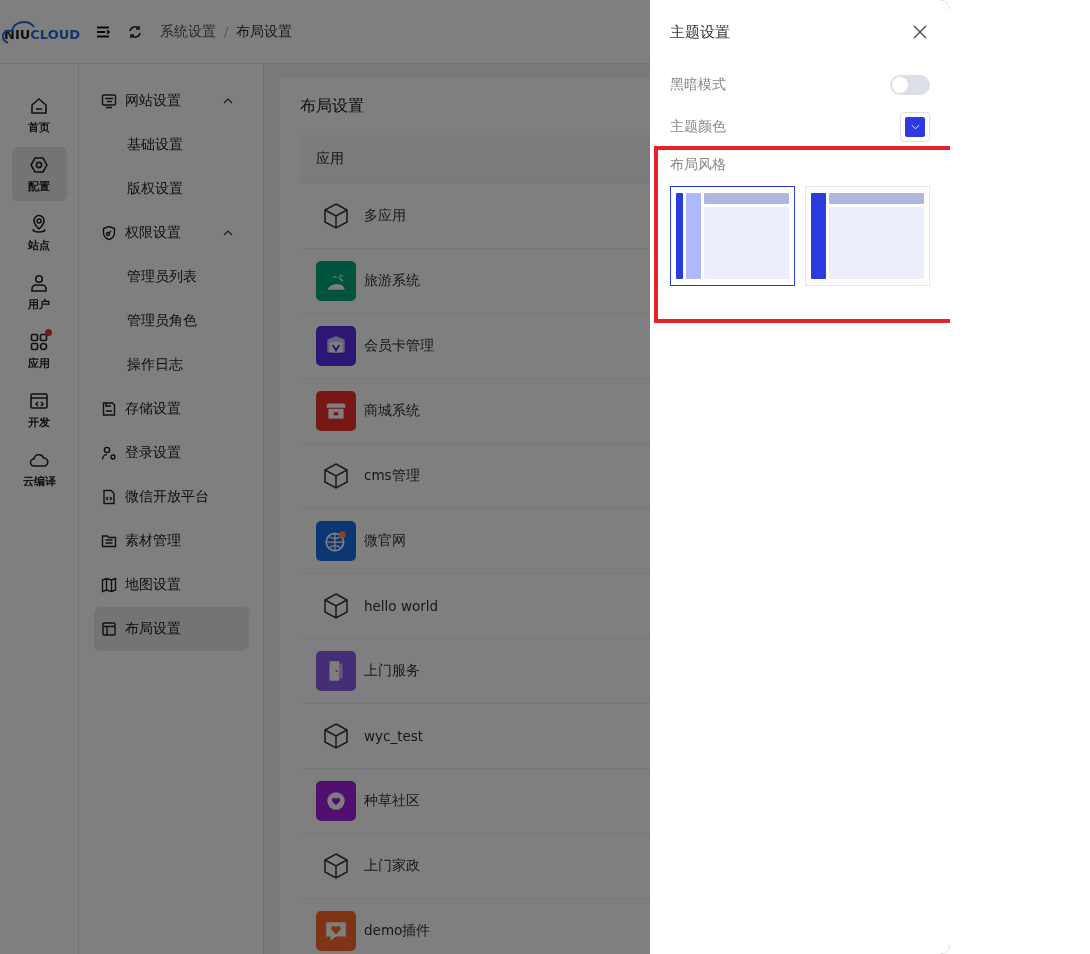 The width and height of the screenshot is (1090, 954). Describe the element at coordinates (910, 85) in the screenshot. I see `toggle-switch` at that location.